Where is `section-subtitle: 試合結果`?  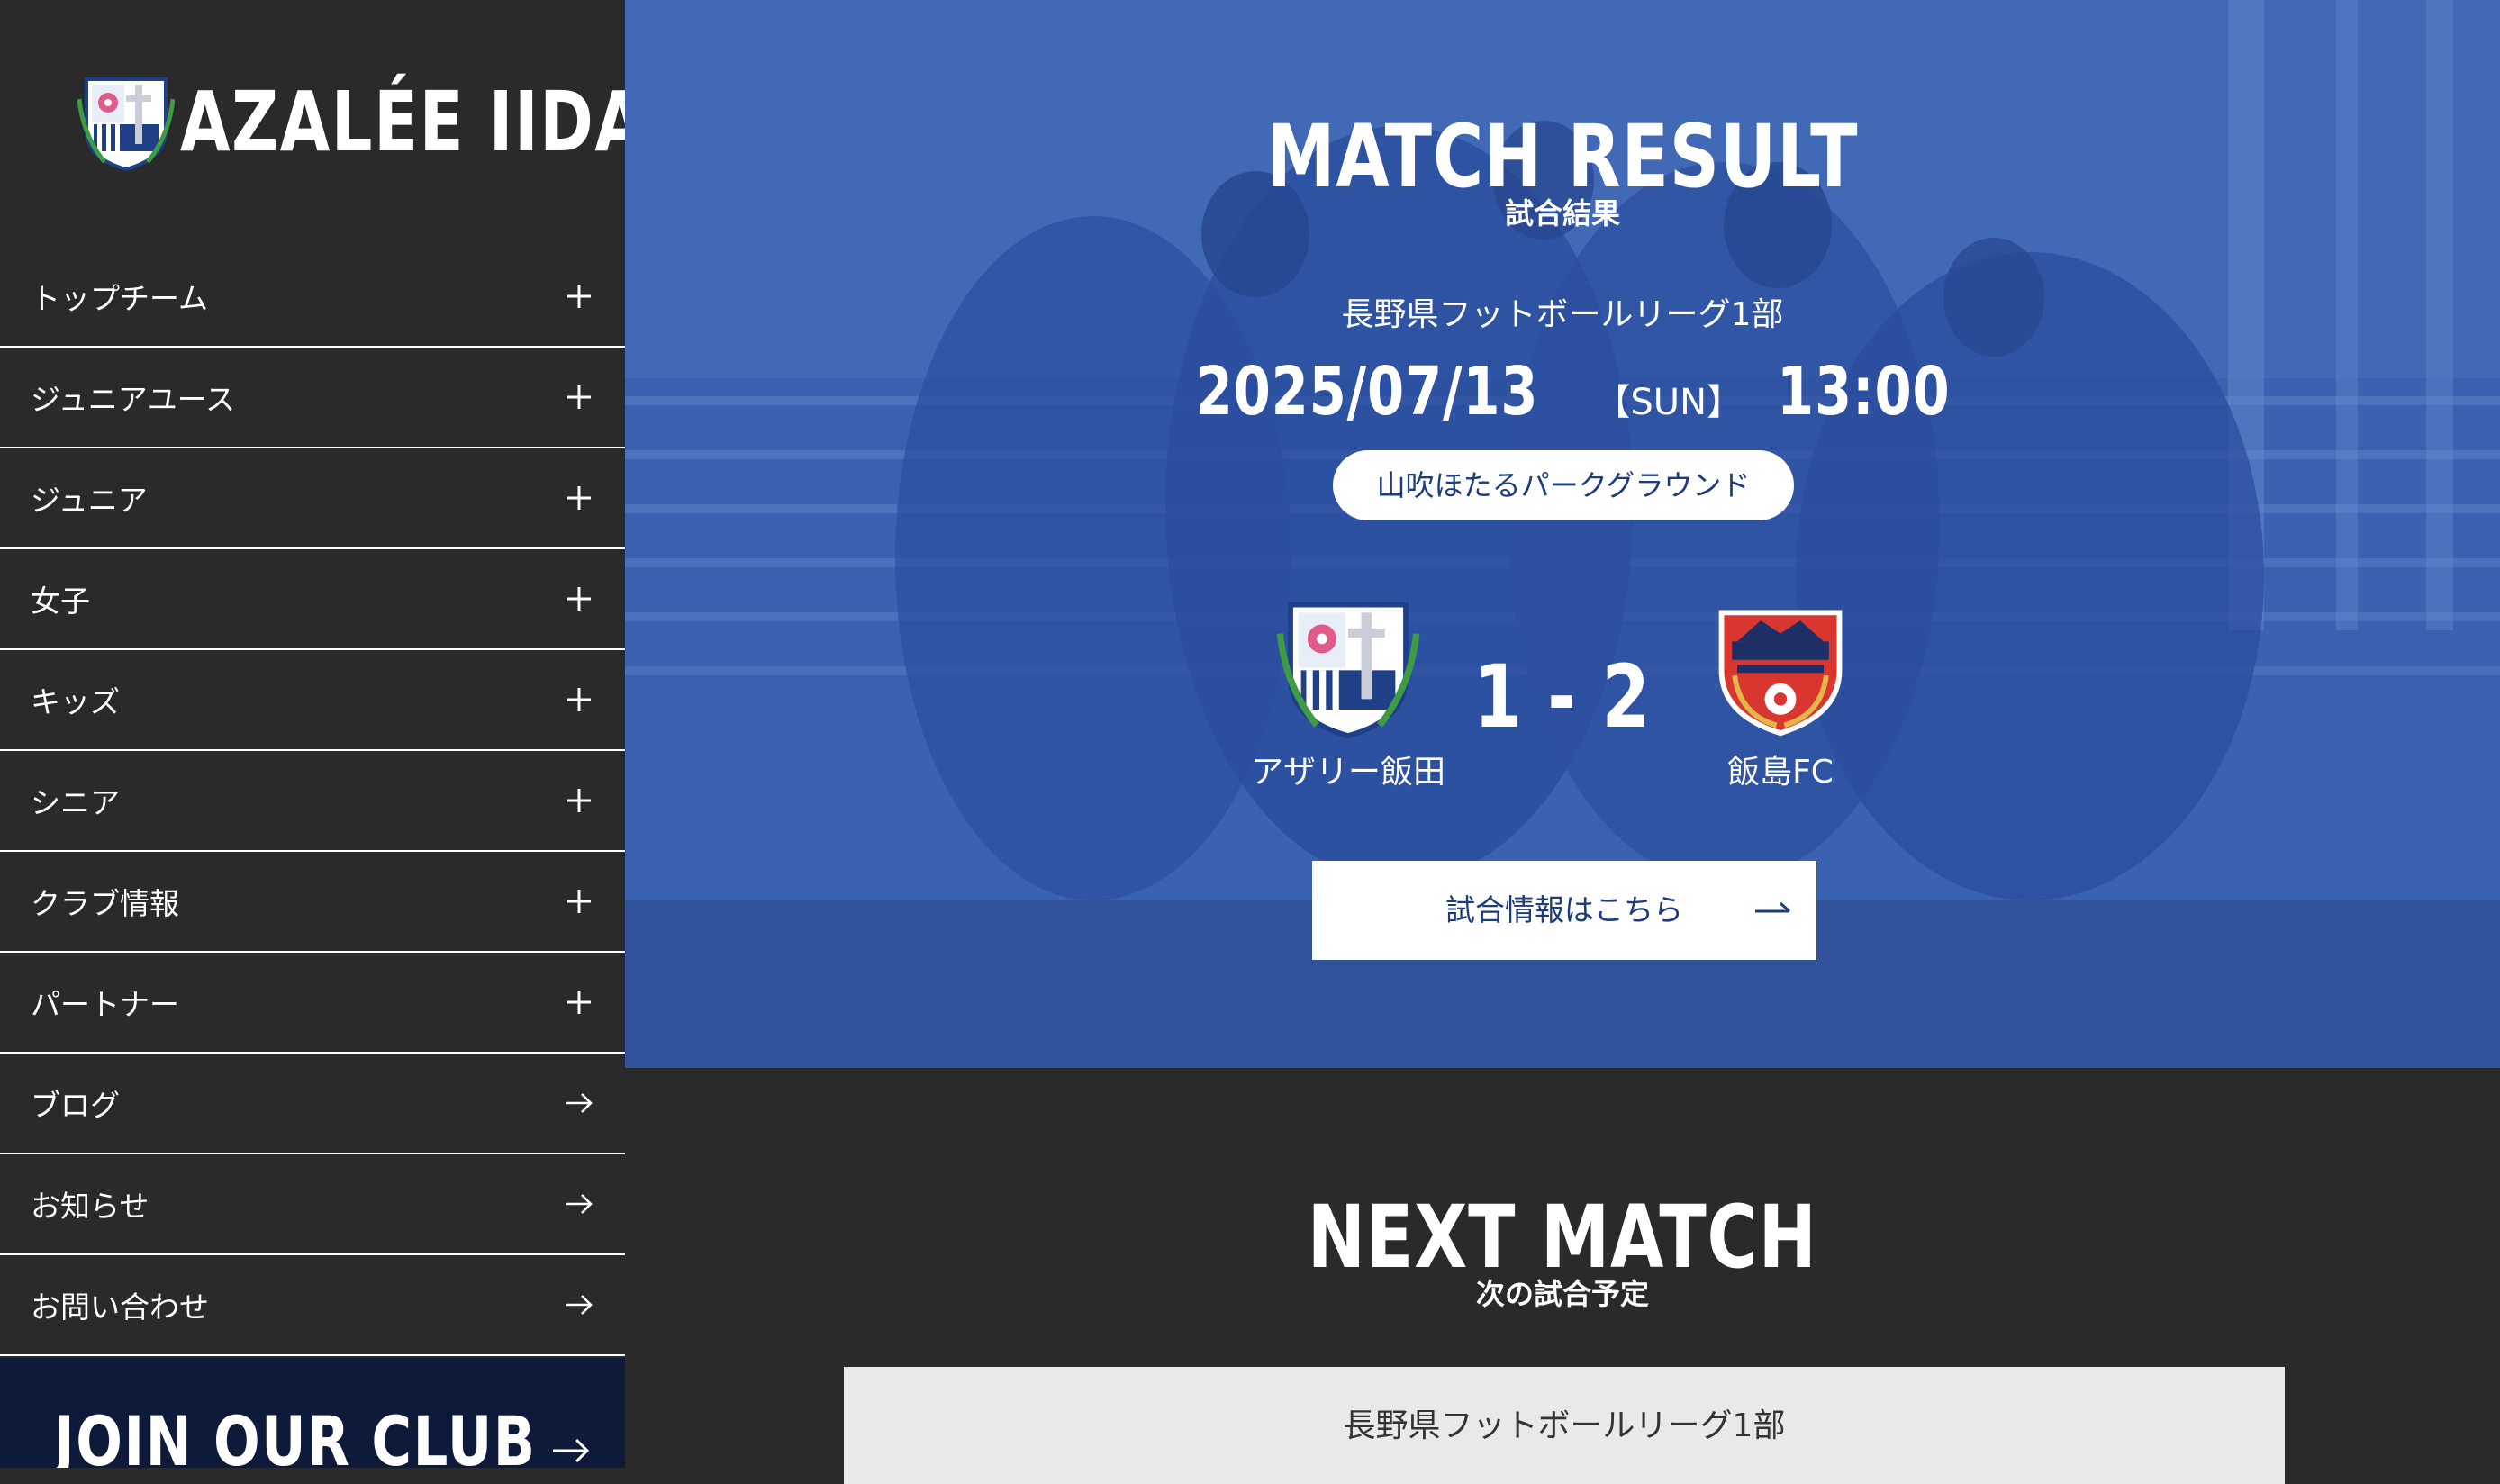 section-subtitle: 試合結果 is located at coordinates (1562, 213).